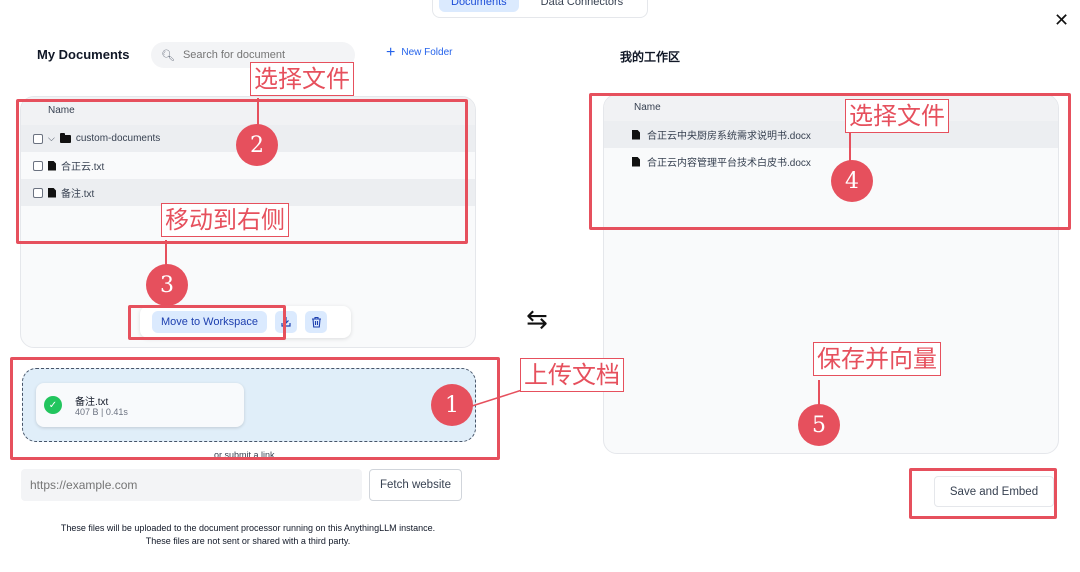  What do you see at coordinates (262, 55) in the screenshot?
I see `search-input` at bounding box center [262, 55].